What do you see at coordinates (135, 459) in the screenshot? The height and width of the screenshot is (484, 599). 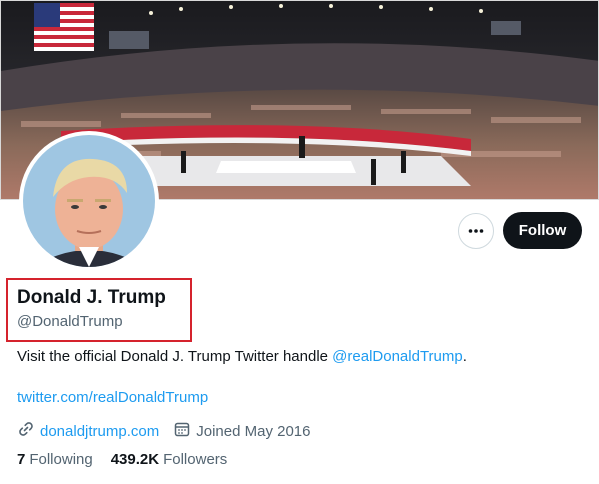 I see `followers-count: 439.2K` at bounding box center [135, 459].